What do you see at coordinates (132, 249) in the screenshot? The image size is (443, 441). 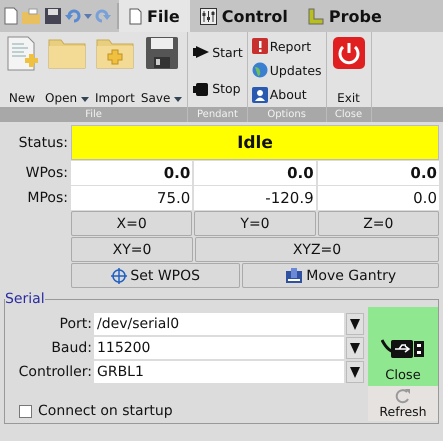 I see `zero-button: XY=0` at bounding box center [132, 249].